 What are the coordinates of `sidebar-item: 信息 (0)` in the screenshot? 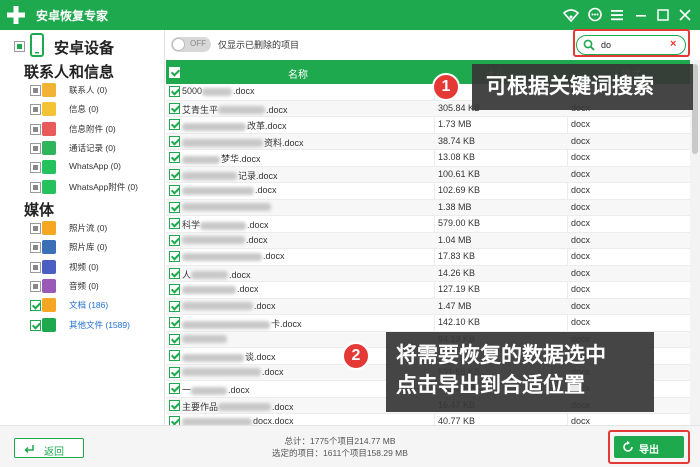 It's located at (95, 110).